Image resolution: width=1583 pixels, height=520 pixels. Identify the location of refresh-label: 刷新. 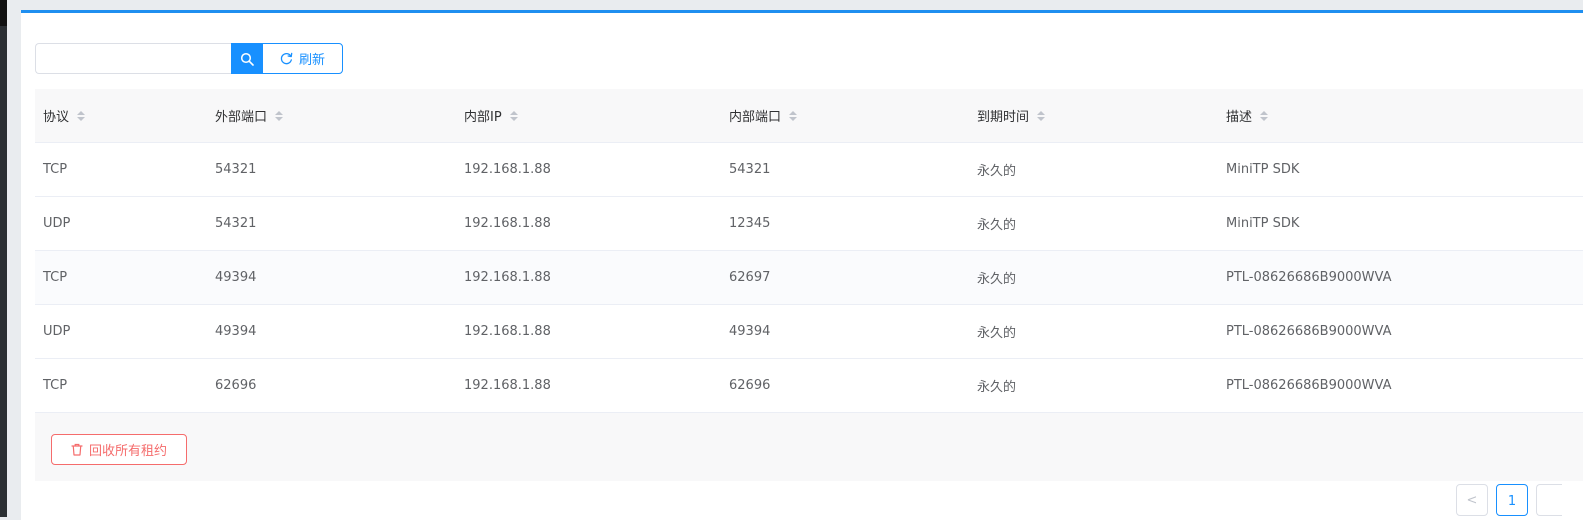
(311, 60).